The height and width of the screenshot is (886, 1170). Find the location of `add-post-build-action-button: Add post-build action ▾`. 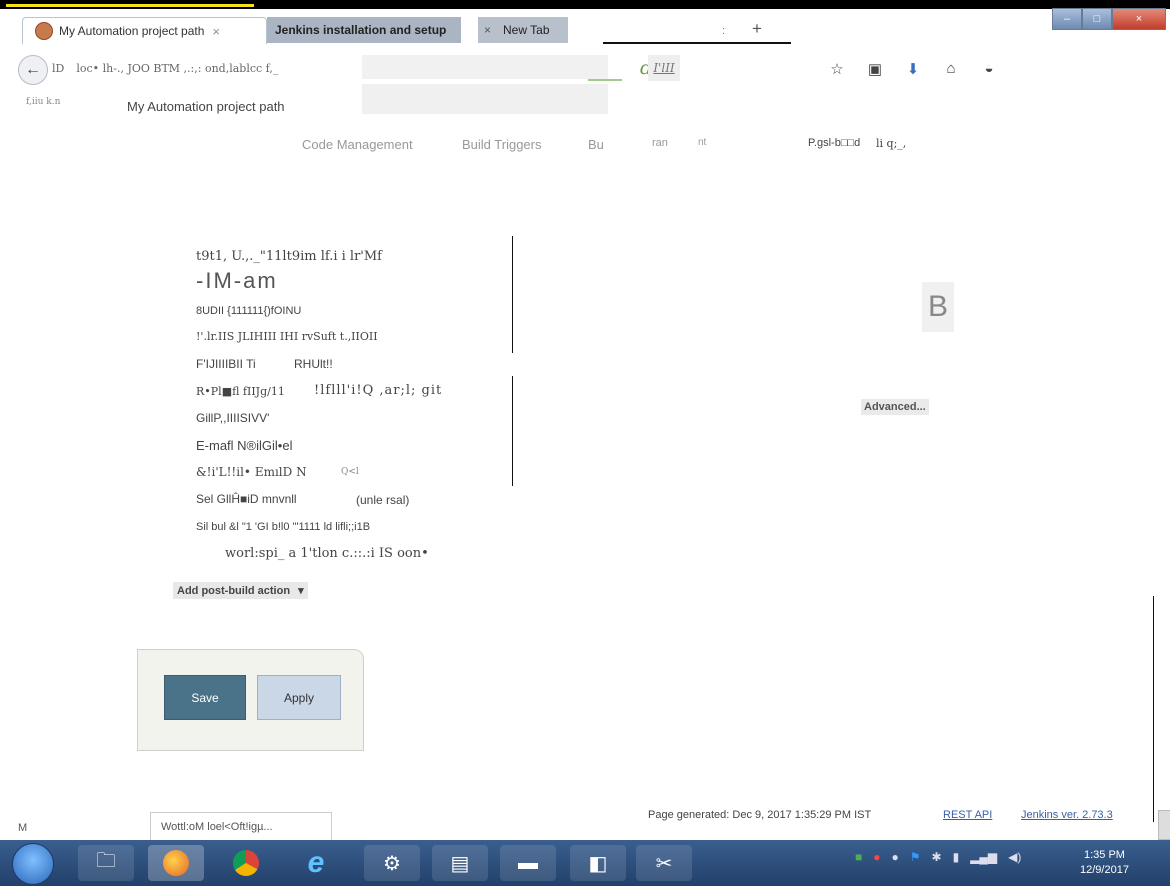

add-post-build-action-button: Add post-build action ▾ is located at coordinates (240, 590).